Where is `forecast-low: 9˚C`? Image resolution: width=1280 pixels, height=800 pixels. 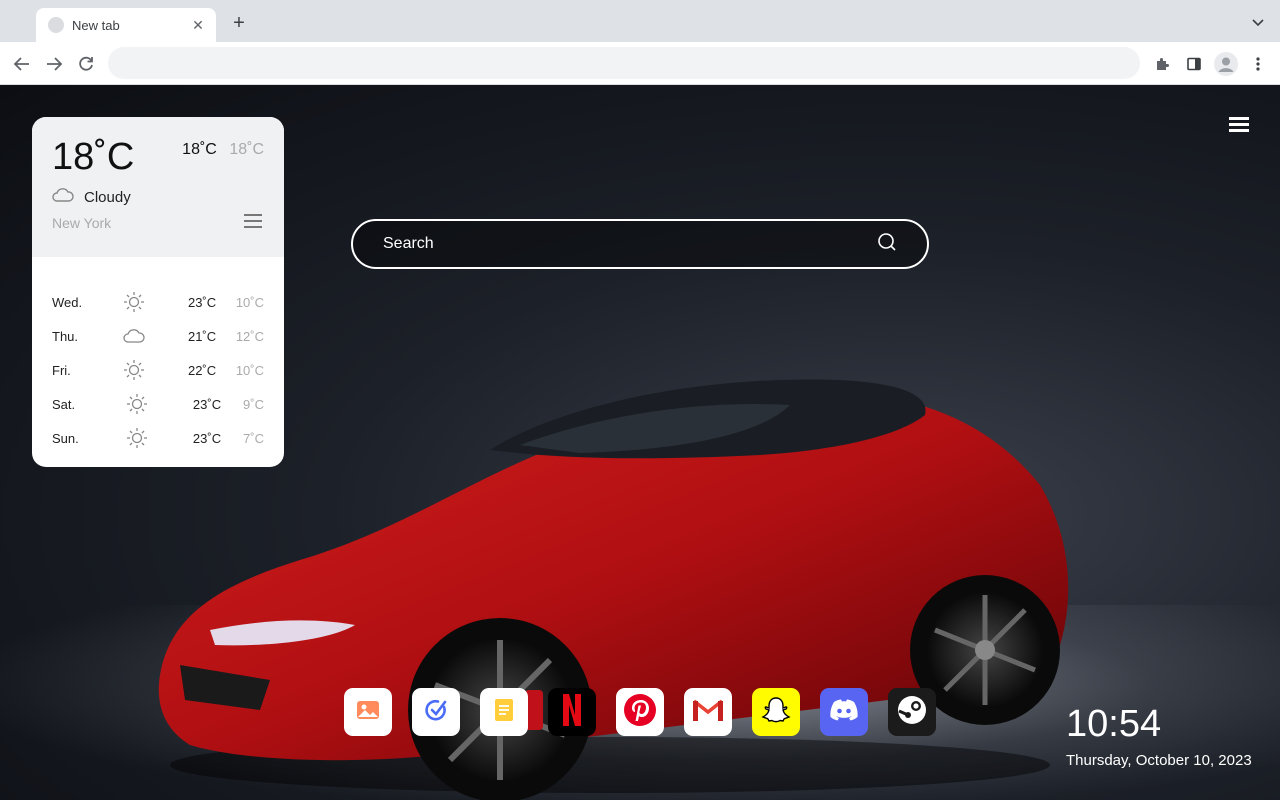
forecast-low: 9˚C is located at coordinates (253, 404).